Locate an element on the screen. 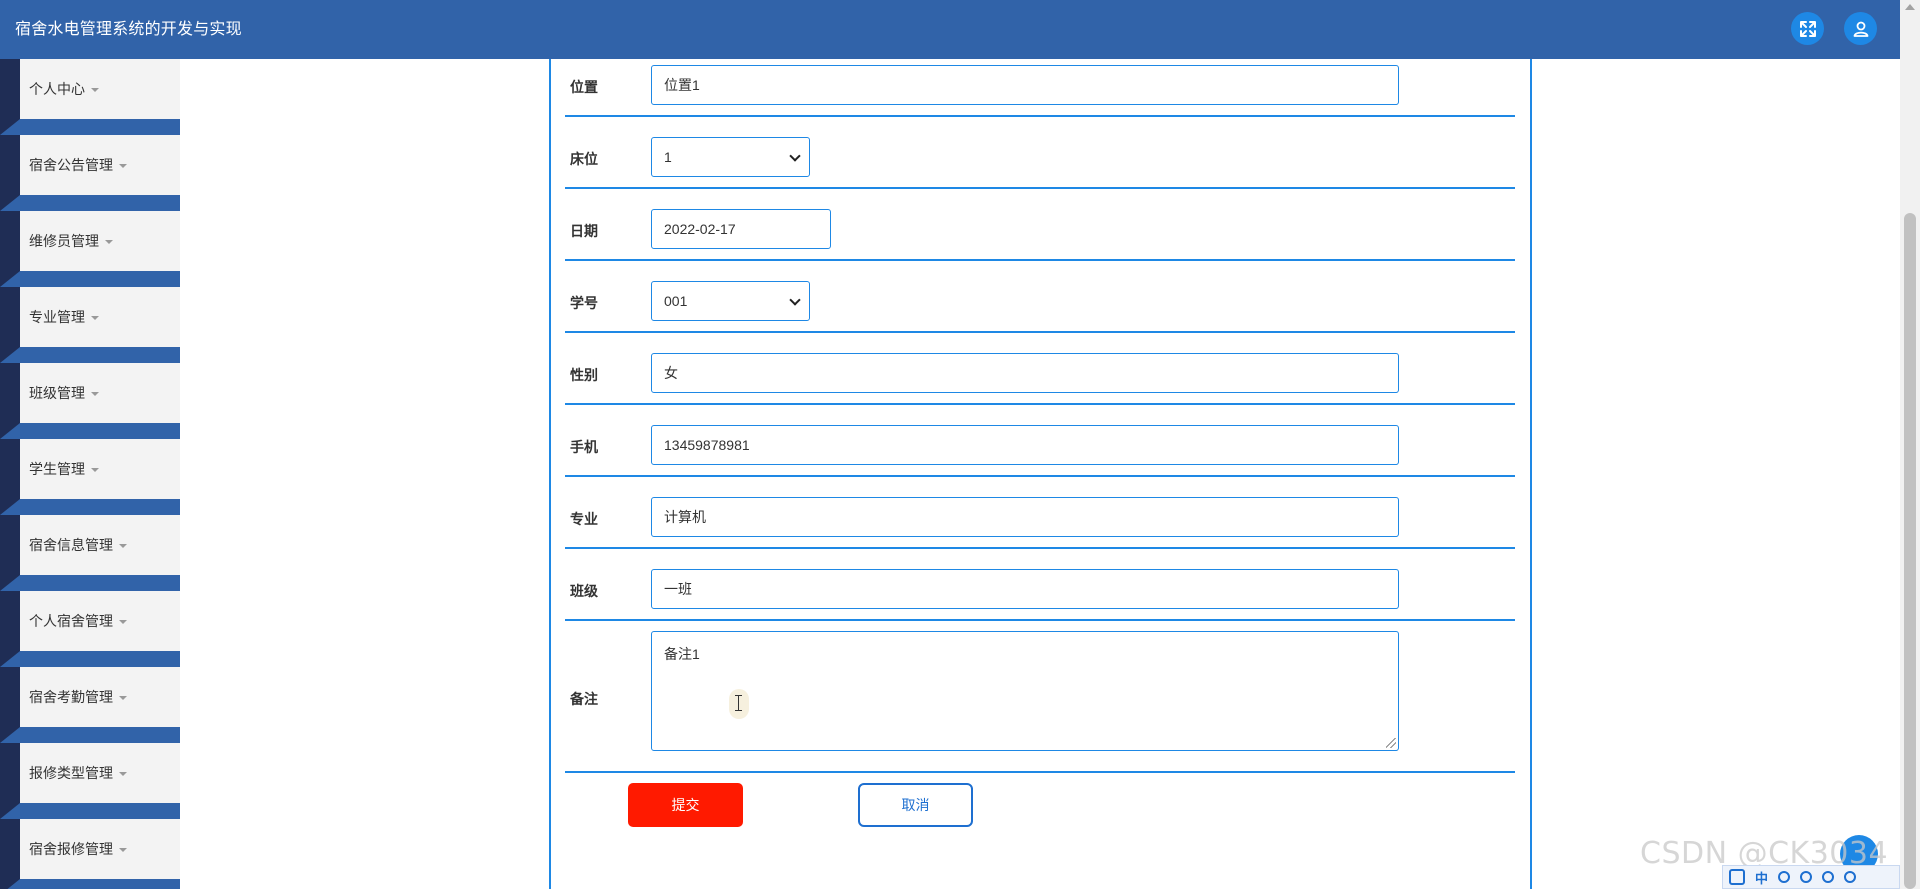  sidebar-item-label: 宿舍公告管理 is located at coordinates (71, 165).